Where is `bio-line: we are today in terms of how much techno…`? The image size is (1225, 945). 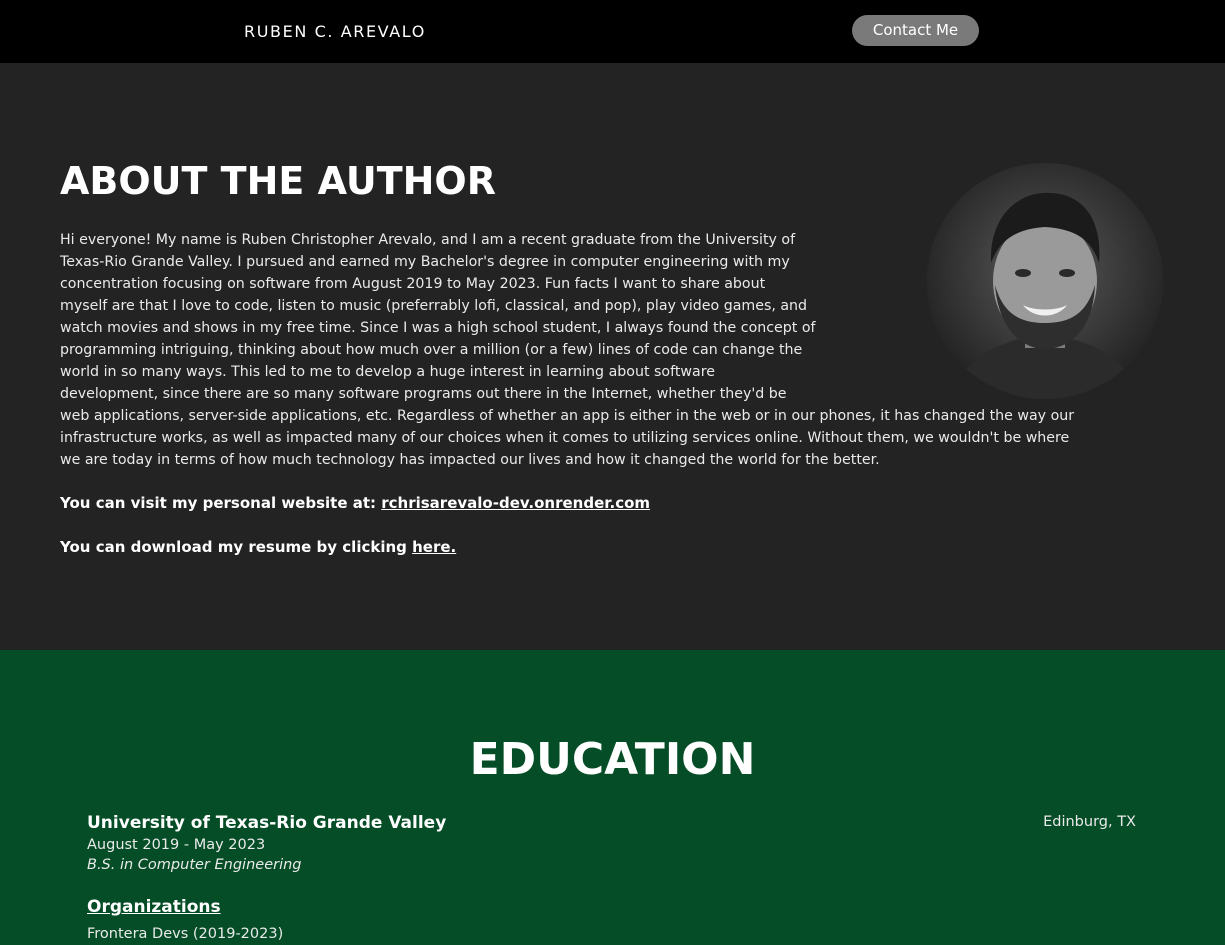
bio-line: we are today in terms of how much techno… is located at coordinates (470, 460).